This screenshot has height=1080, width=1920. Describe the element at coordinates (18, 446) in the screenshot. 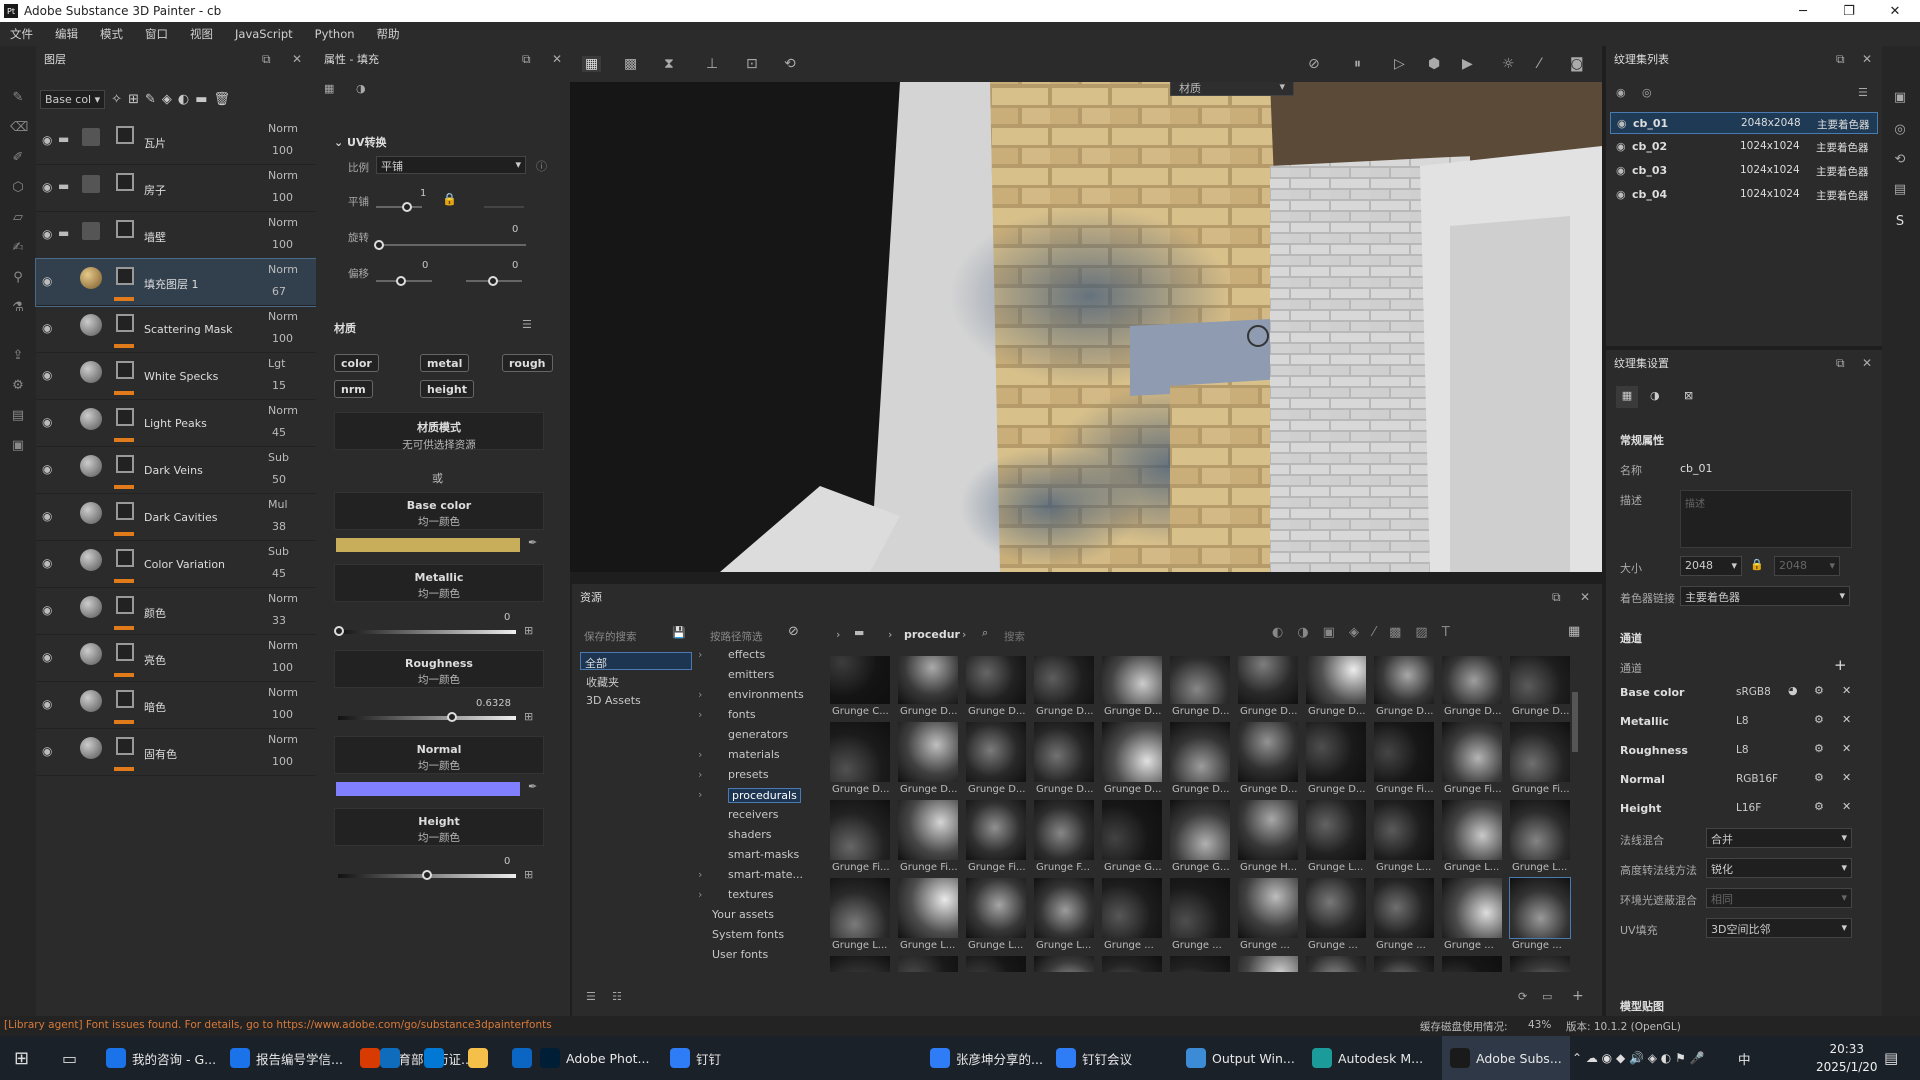

I see `screenshot-icon: ▣` at that location.